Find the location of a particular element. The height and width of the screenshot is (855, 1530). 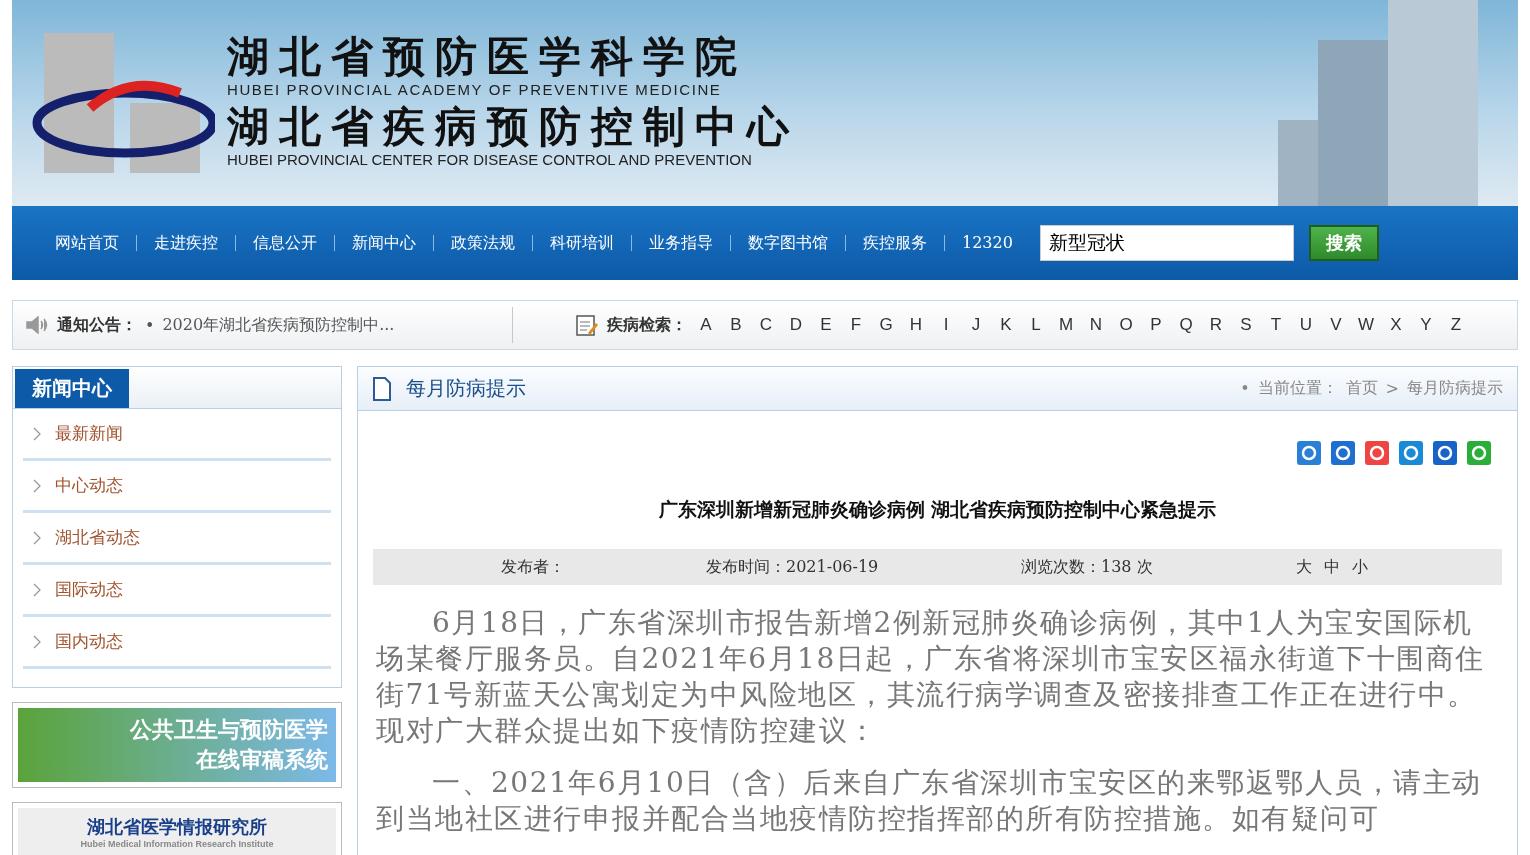

nav-link: 疾控服务 is located at coordinates (894, 243).